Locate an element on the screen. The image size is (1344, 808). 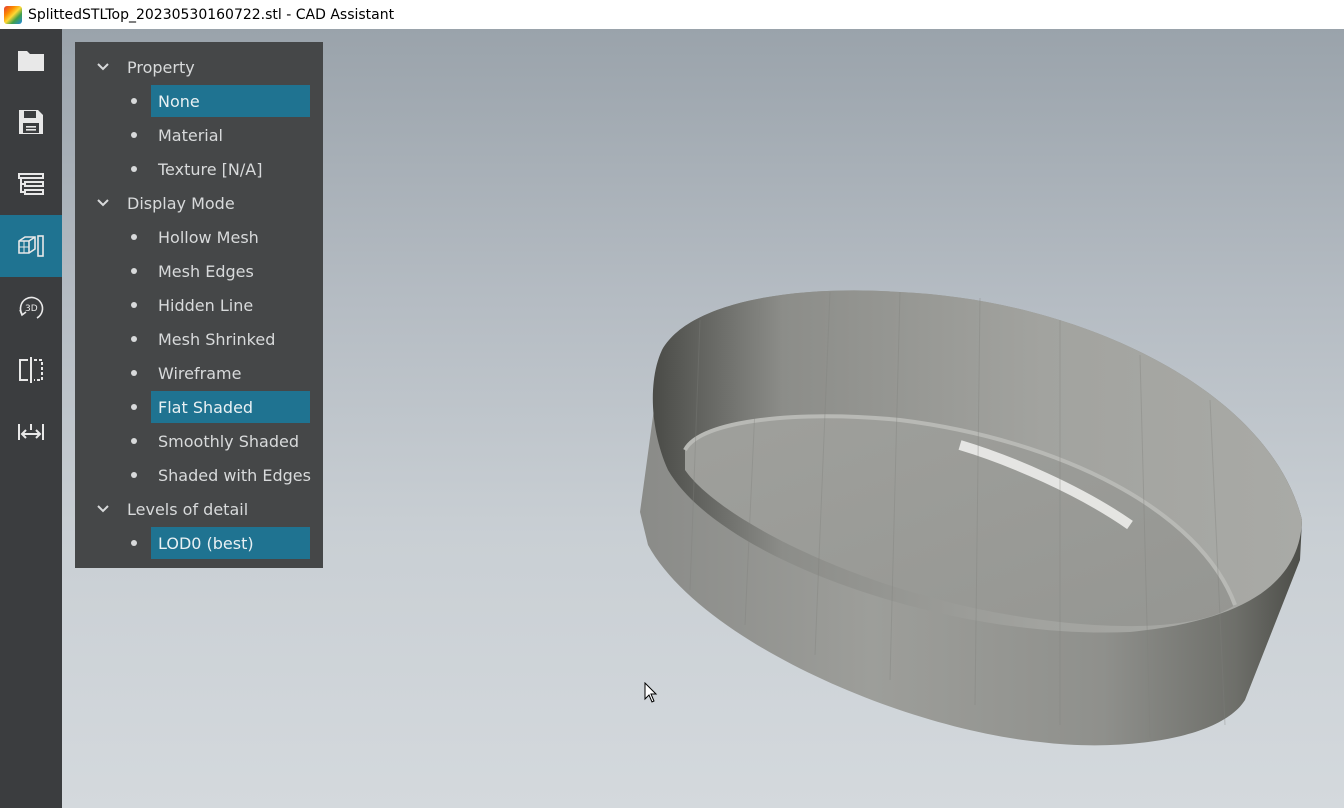
section-levels-of-detail: Levels of detail is located at coordinates (199, 509).